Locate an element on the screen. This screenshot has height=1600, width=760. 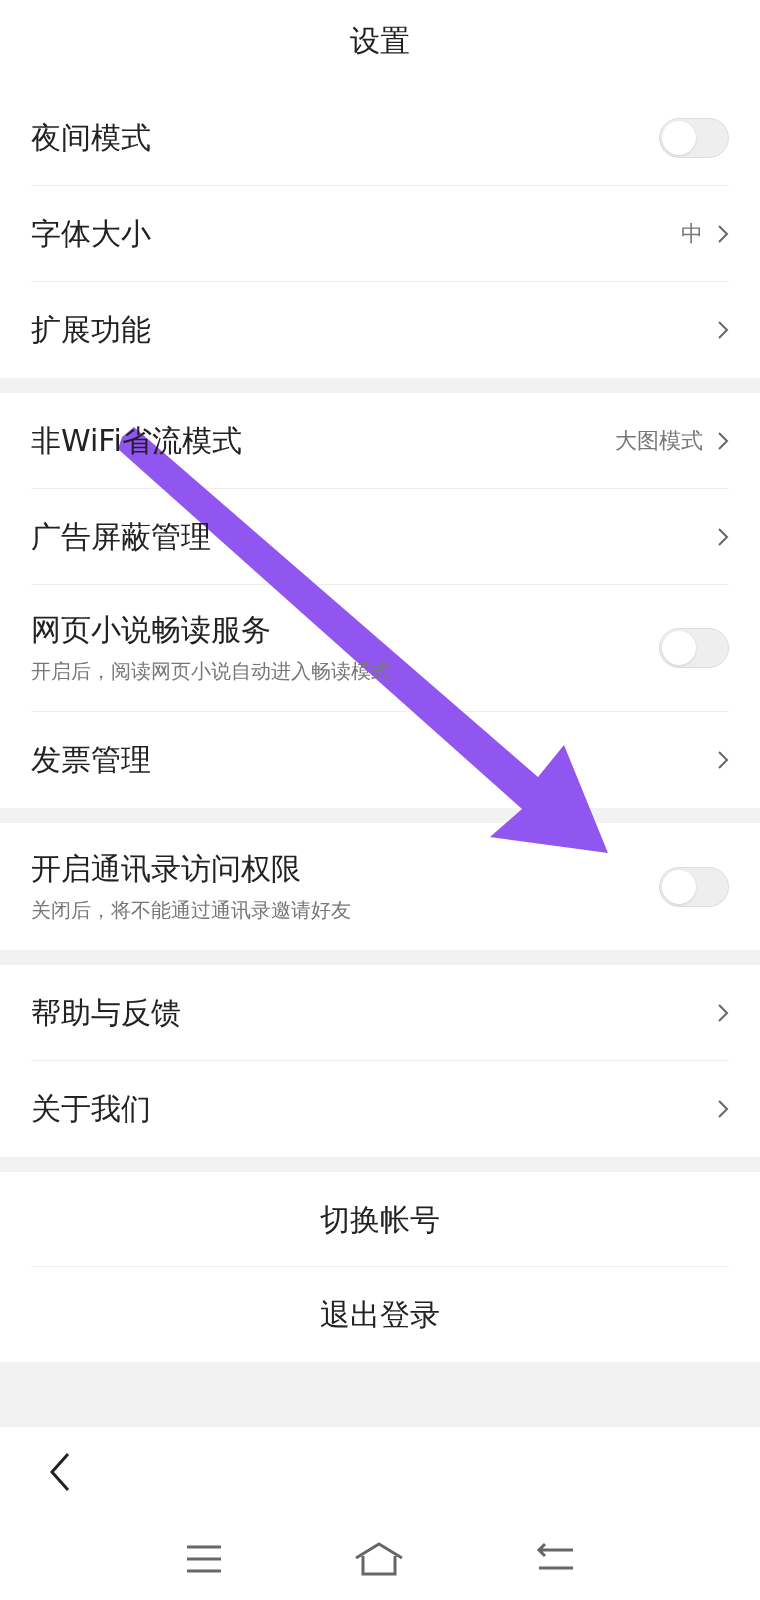
setting-description: 关闭后，将不能通过通讯录邀请好友 is located at coordinates (191, 910).